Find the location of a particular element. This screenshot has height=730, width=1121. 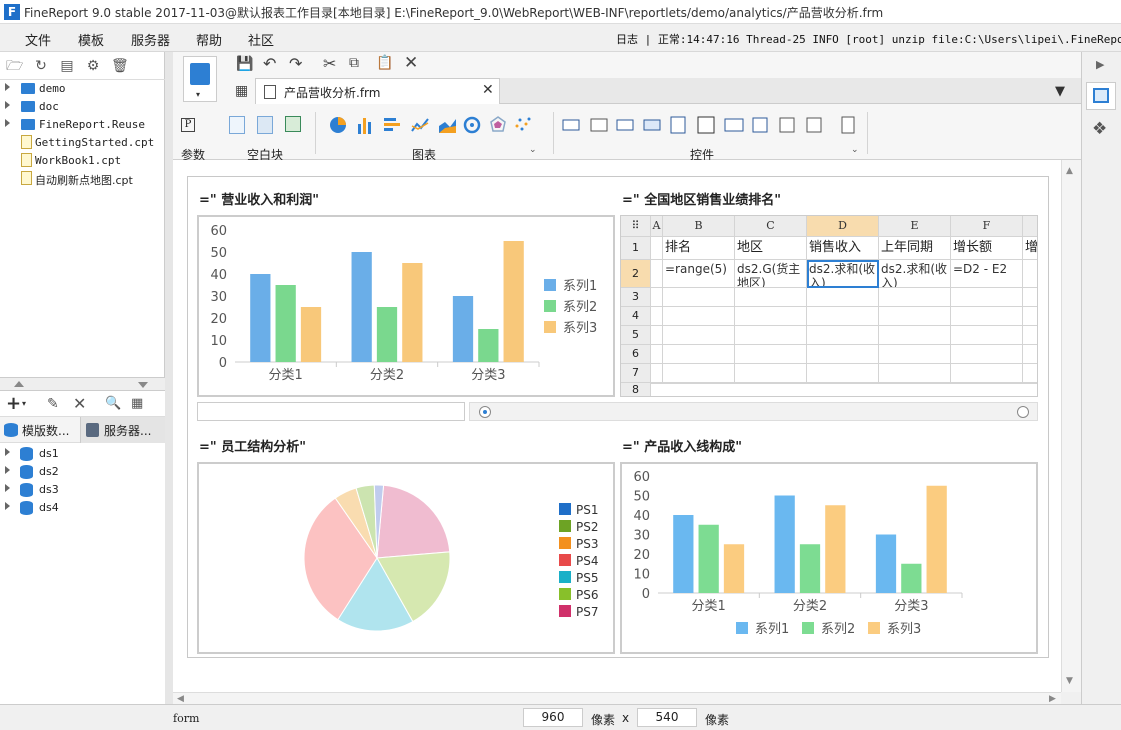

row-header-7: 7 is located at coordinates (636, 373).